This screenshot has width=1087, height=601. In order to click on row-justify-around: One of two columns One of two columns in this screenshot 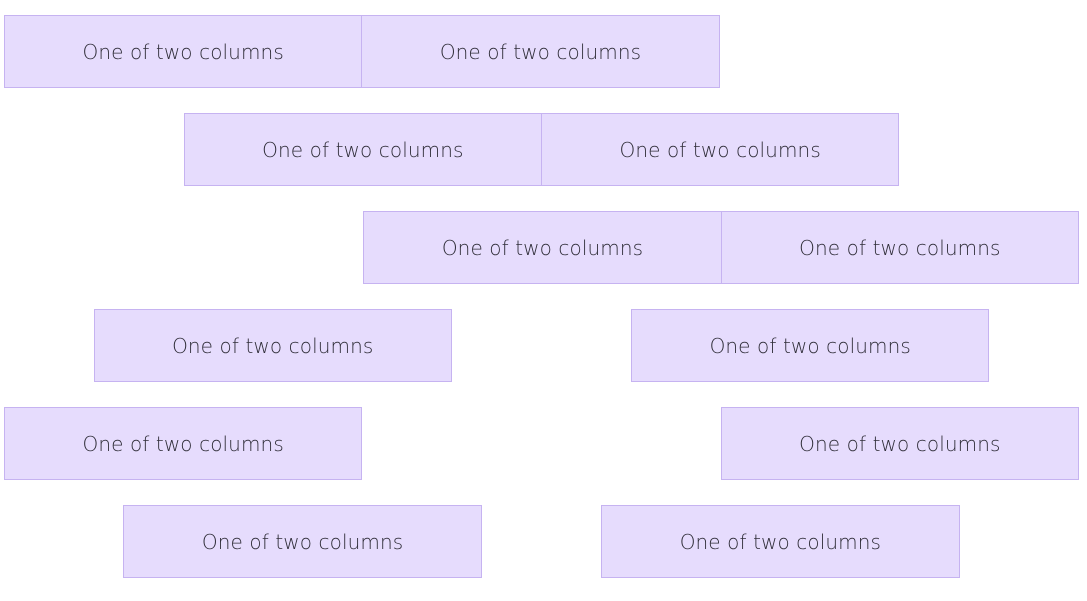, I will do `click(541, 345)`.